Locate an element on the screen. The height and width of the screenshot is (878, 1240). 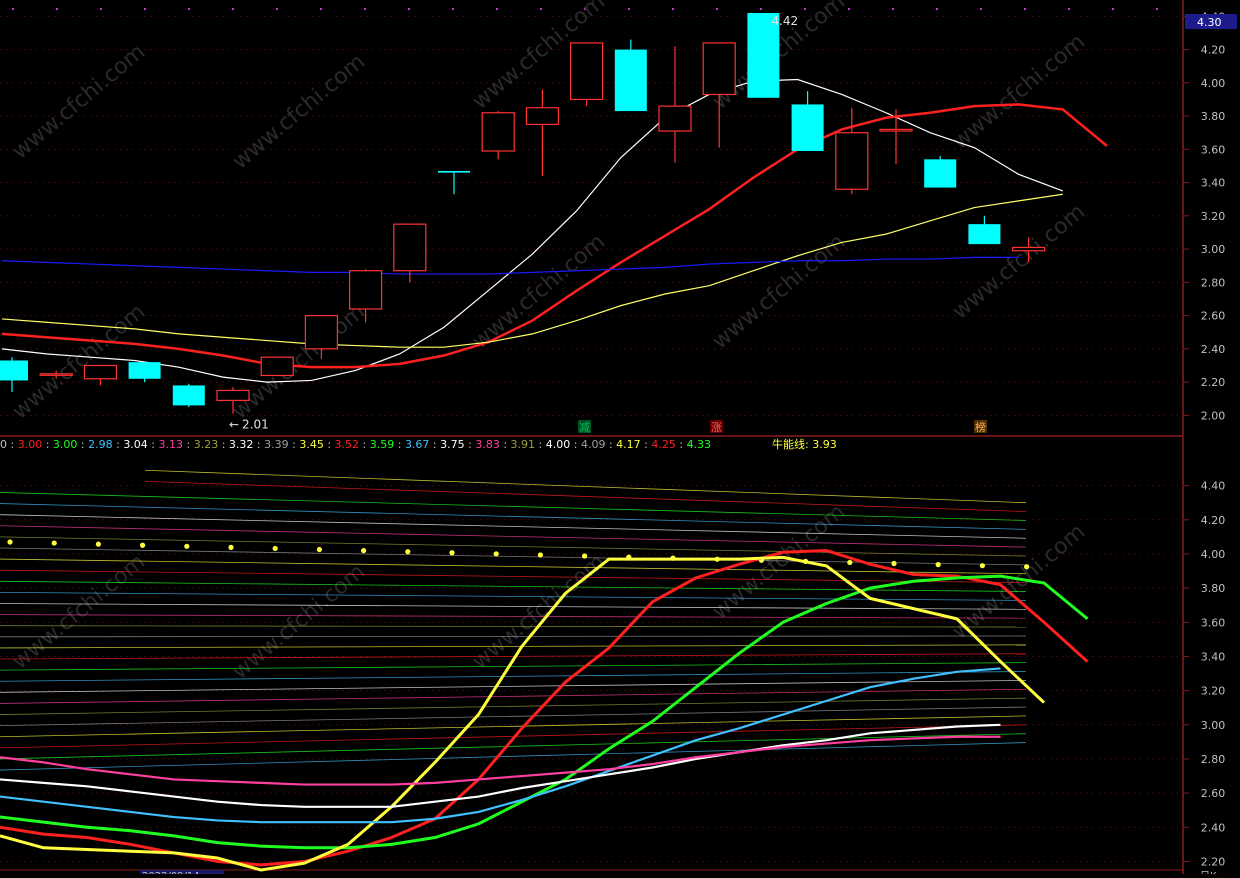
signal-badge-text: 减 is located at coordinates (584, 427).